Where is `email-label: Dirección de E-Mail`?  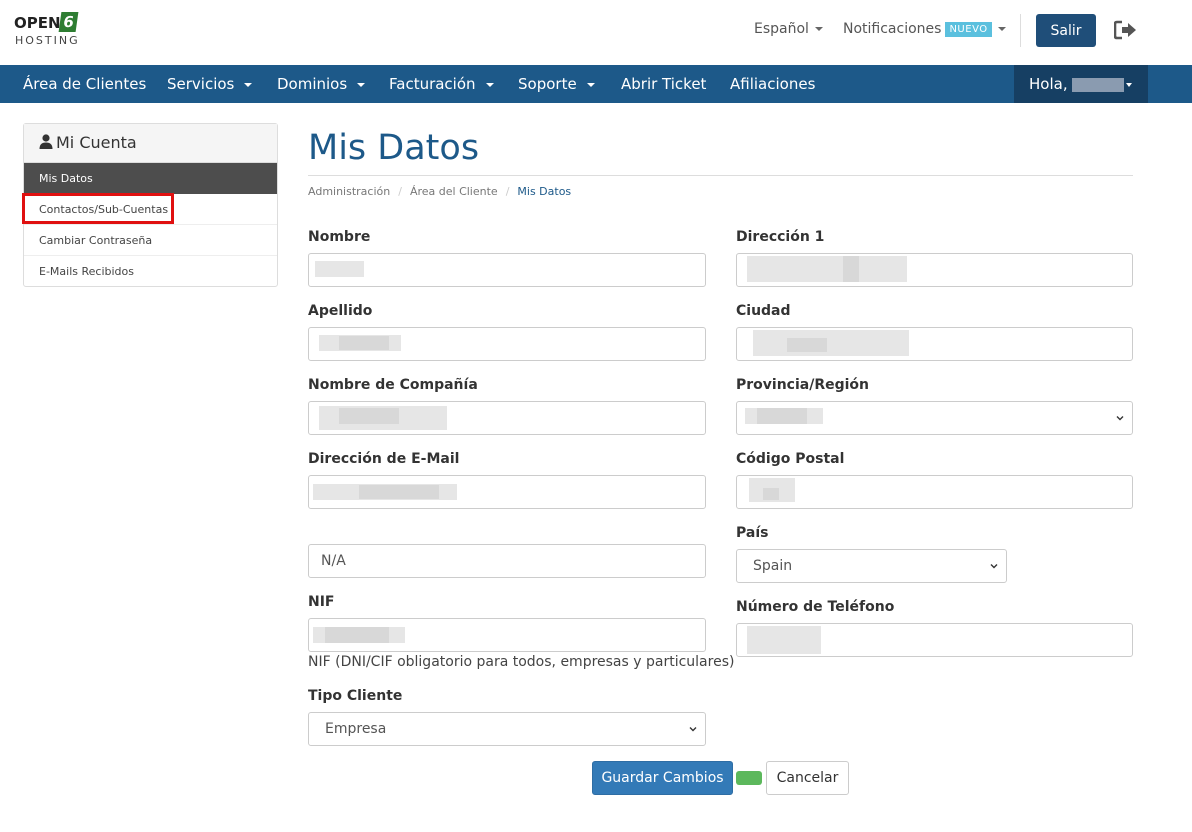 email-label: Dirección de E-Mail is located at coordinates (384, 459).